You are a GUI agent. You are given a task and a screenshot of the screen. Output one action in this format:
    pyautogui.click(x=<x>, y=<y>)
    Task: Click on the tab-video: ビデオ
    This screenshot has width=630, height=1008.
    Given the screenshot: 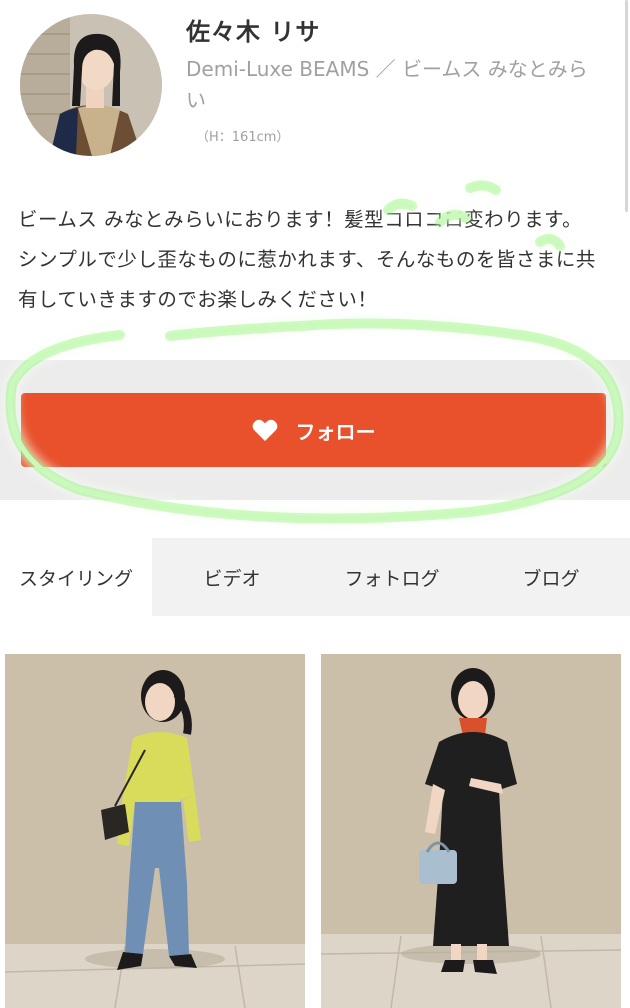 What is the action you would take?
    pyautogui.click(x=232, y=577)
    